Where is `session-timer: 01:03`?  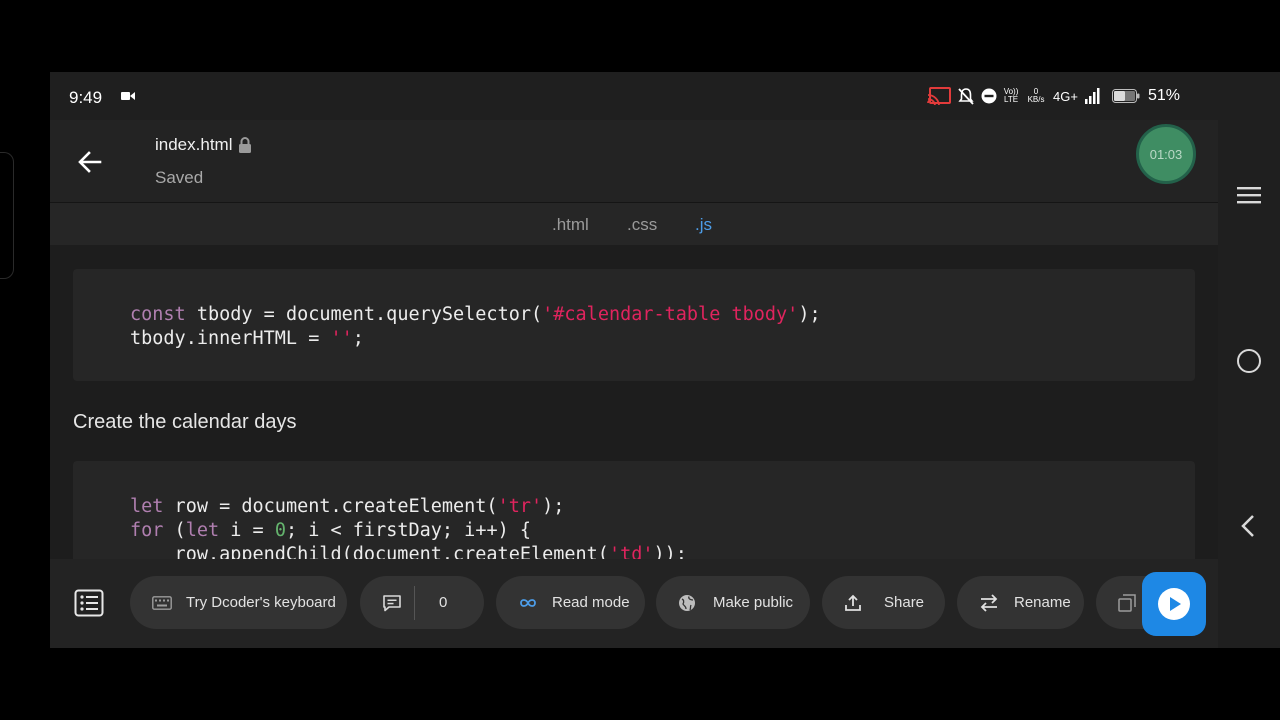 session-timer: 01:03 is located at coordinates (1166, 154).